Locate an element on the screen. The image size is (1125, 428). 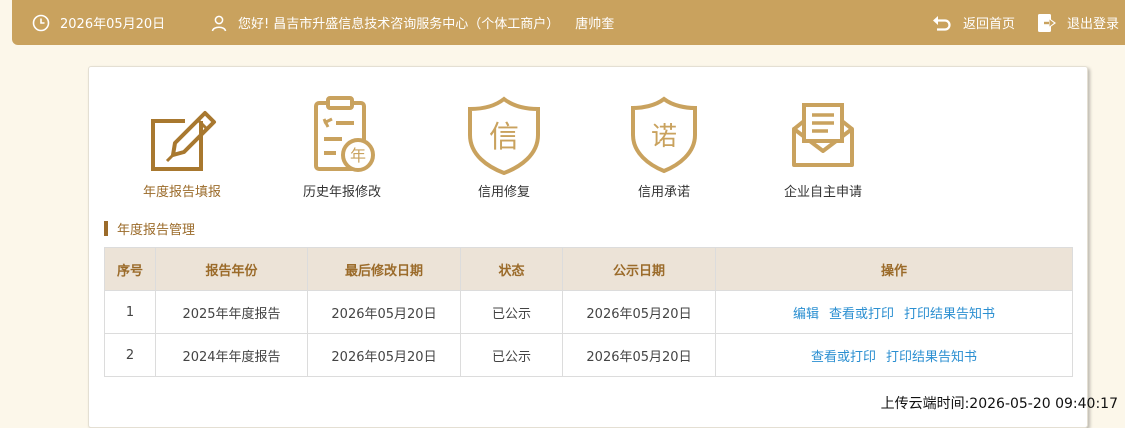
section-title-bar is located at coordinates (106, 228).